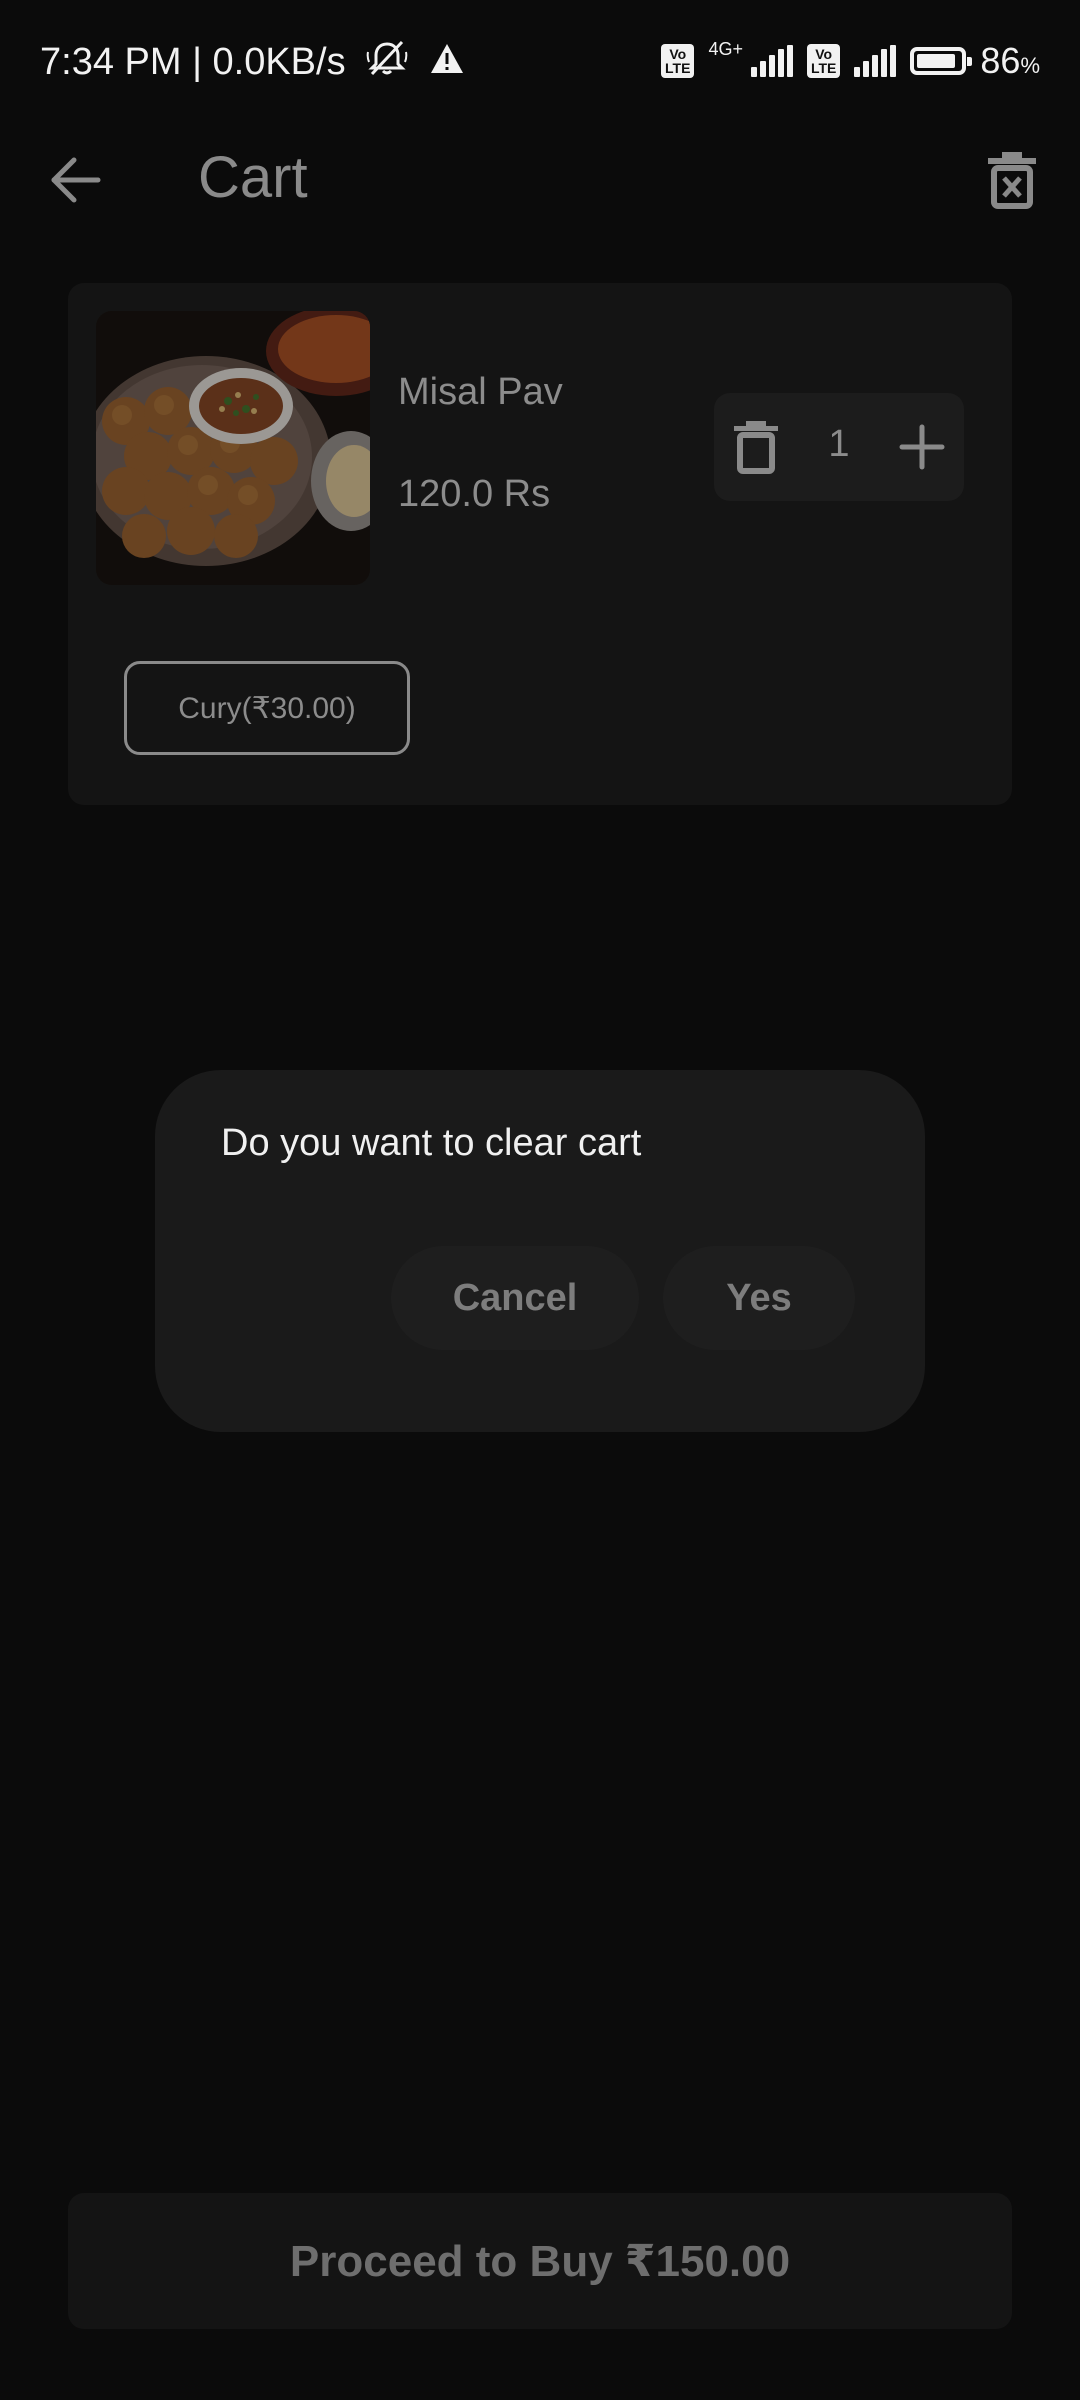 The width and height of the screenshot is (1080, 2400). I want to click on trash-icon, so click(756, 447).